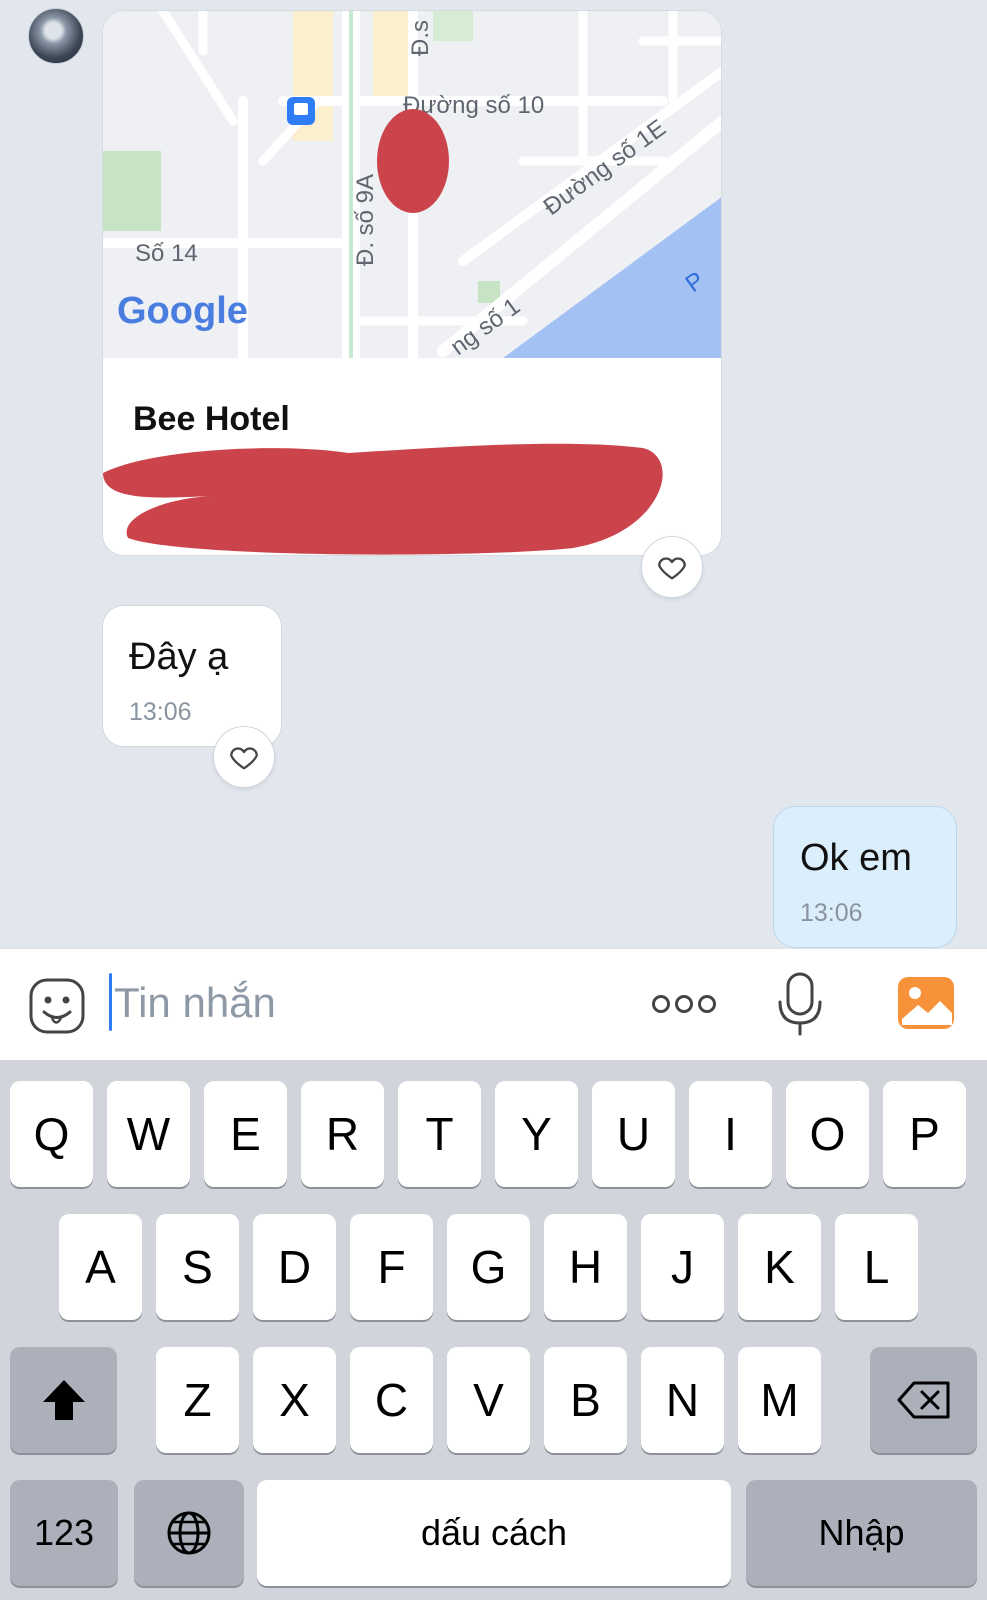 The image size is (987, 1600). I want to click on message-text: Ok em, so click(856, 858).